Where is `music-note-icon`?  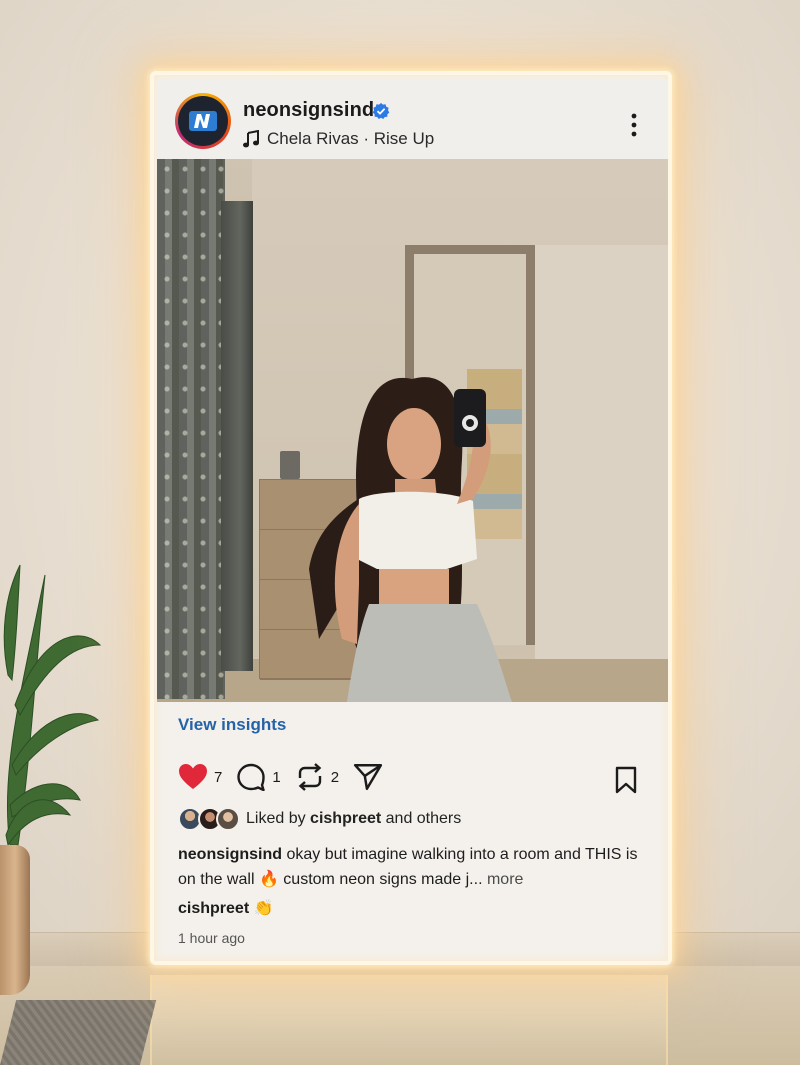
music-note-icon is located at coordinates (251, 139).